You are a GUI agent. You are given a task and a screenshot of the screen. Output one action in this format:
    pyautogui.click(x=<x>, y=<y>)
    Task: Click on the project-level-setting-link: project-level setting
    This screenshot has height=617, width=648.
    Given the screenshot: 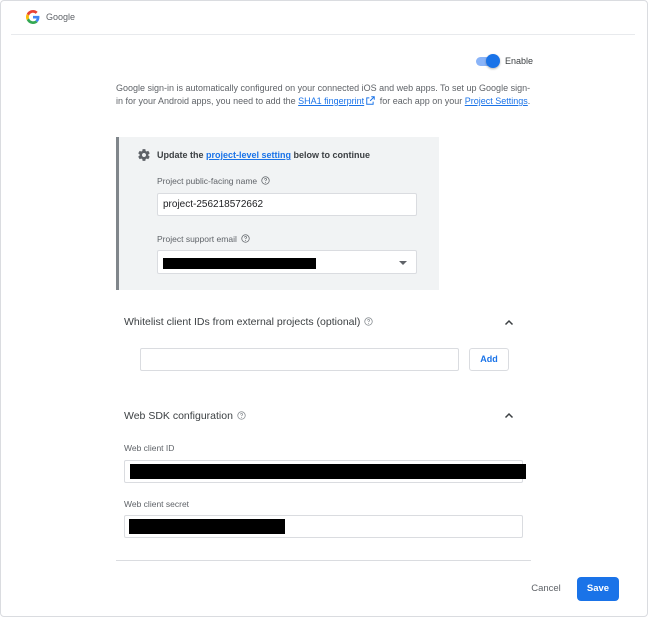 What is the action you would take?
    pyautogui.click(x=248, y=155)
    